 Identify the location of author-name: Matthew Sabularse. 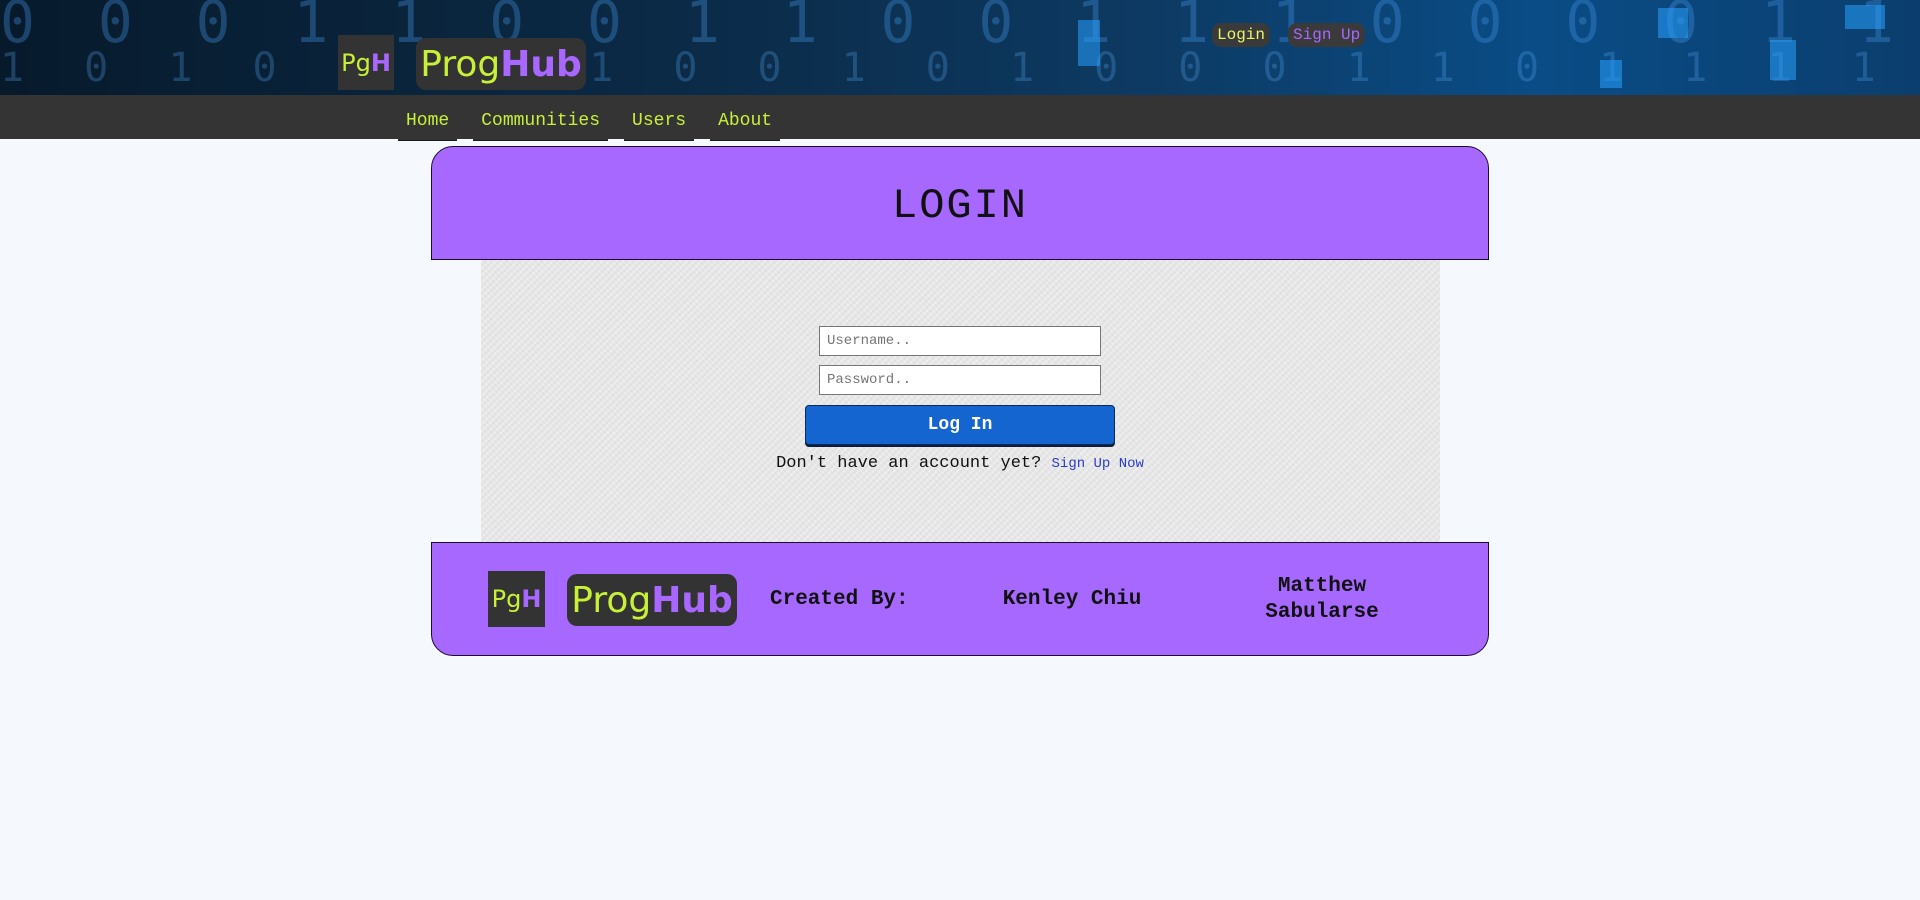
(1322, 599).